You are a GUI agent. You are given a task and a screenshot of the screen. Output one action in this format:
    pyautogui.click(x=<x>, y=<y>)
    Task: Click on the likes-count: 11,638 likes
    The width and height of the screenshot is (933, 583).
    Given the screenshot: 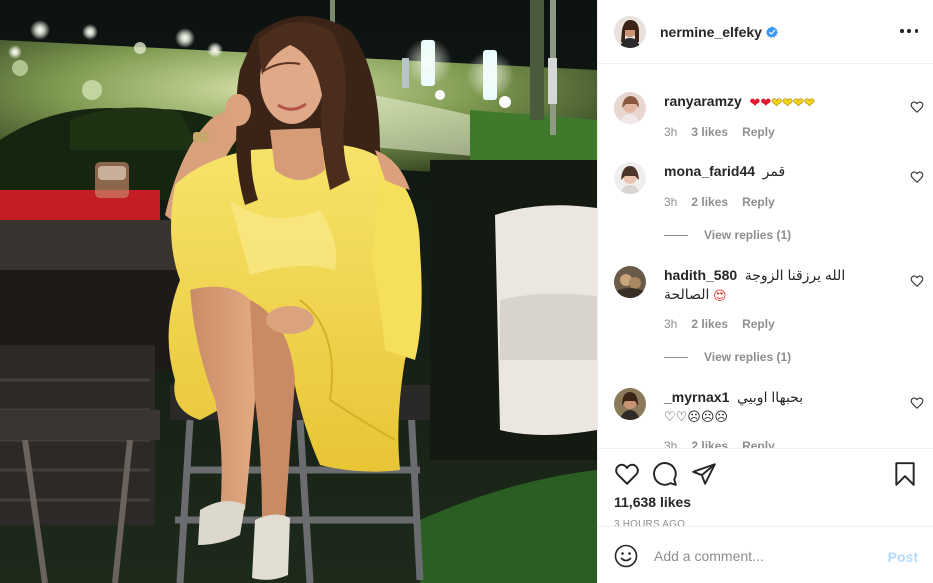 What is the action you would take?
    pyautogui.click(x=652, y=502)
    